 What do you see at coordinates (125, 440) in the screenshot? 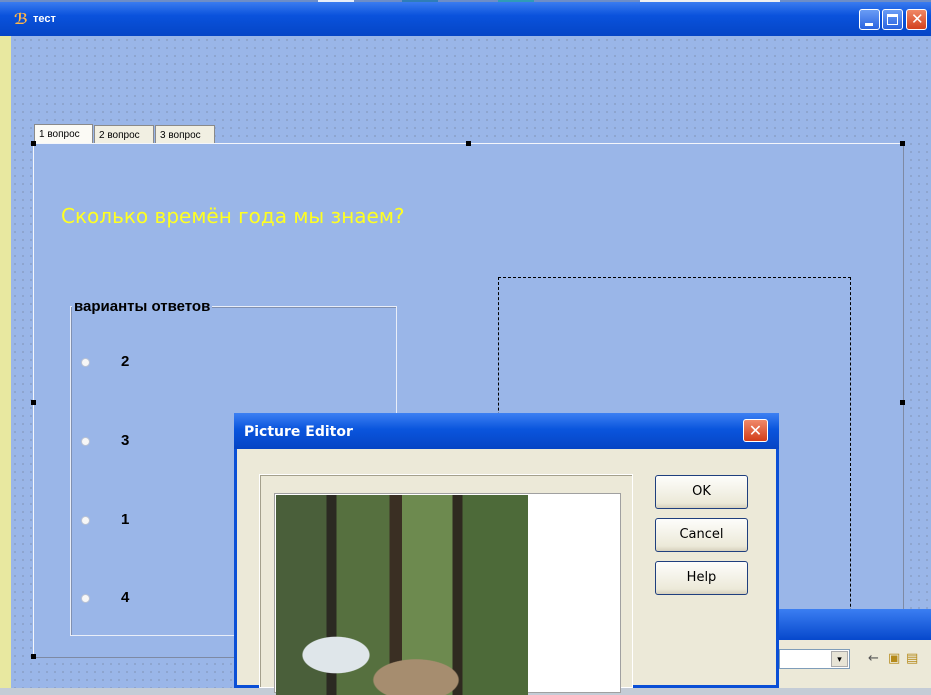
I see `answer-label: 3` at bounding box center [125, 440].